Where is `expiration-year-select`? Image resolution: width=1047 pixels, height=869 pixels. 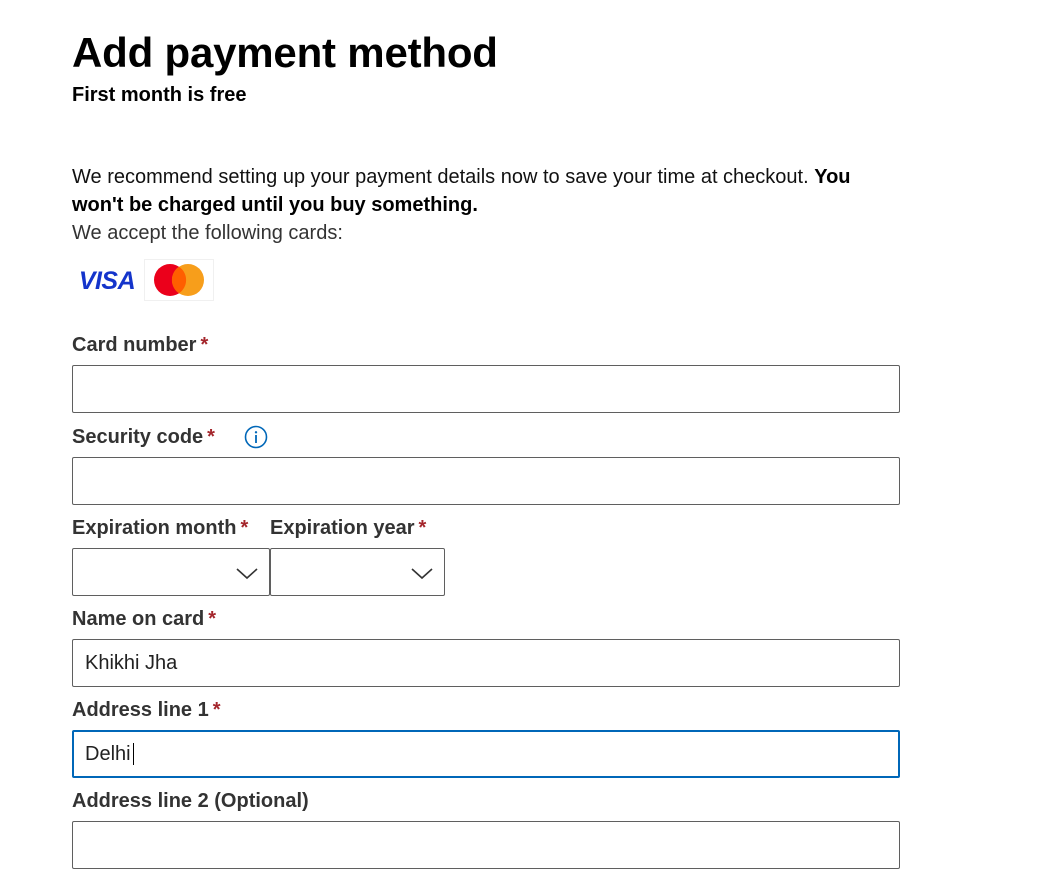 expiration-year-select is located at coordinates (357, 572).